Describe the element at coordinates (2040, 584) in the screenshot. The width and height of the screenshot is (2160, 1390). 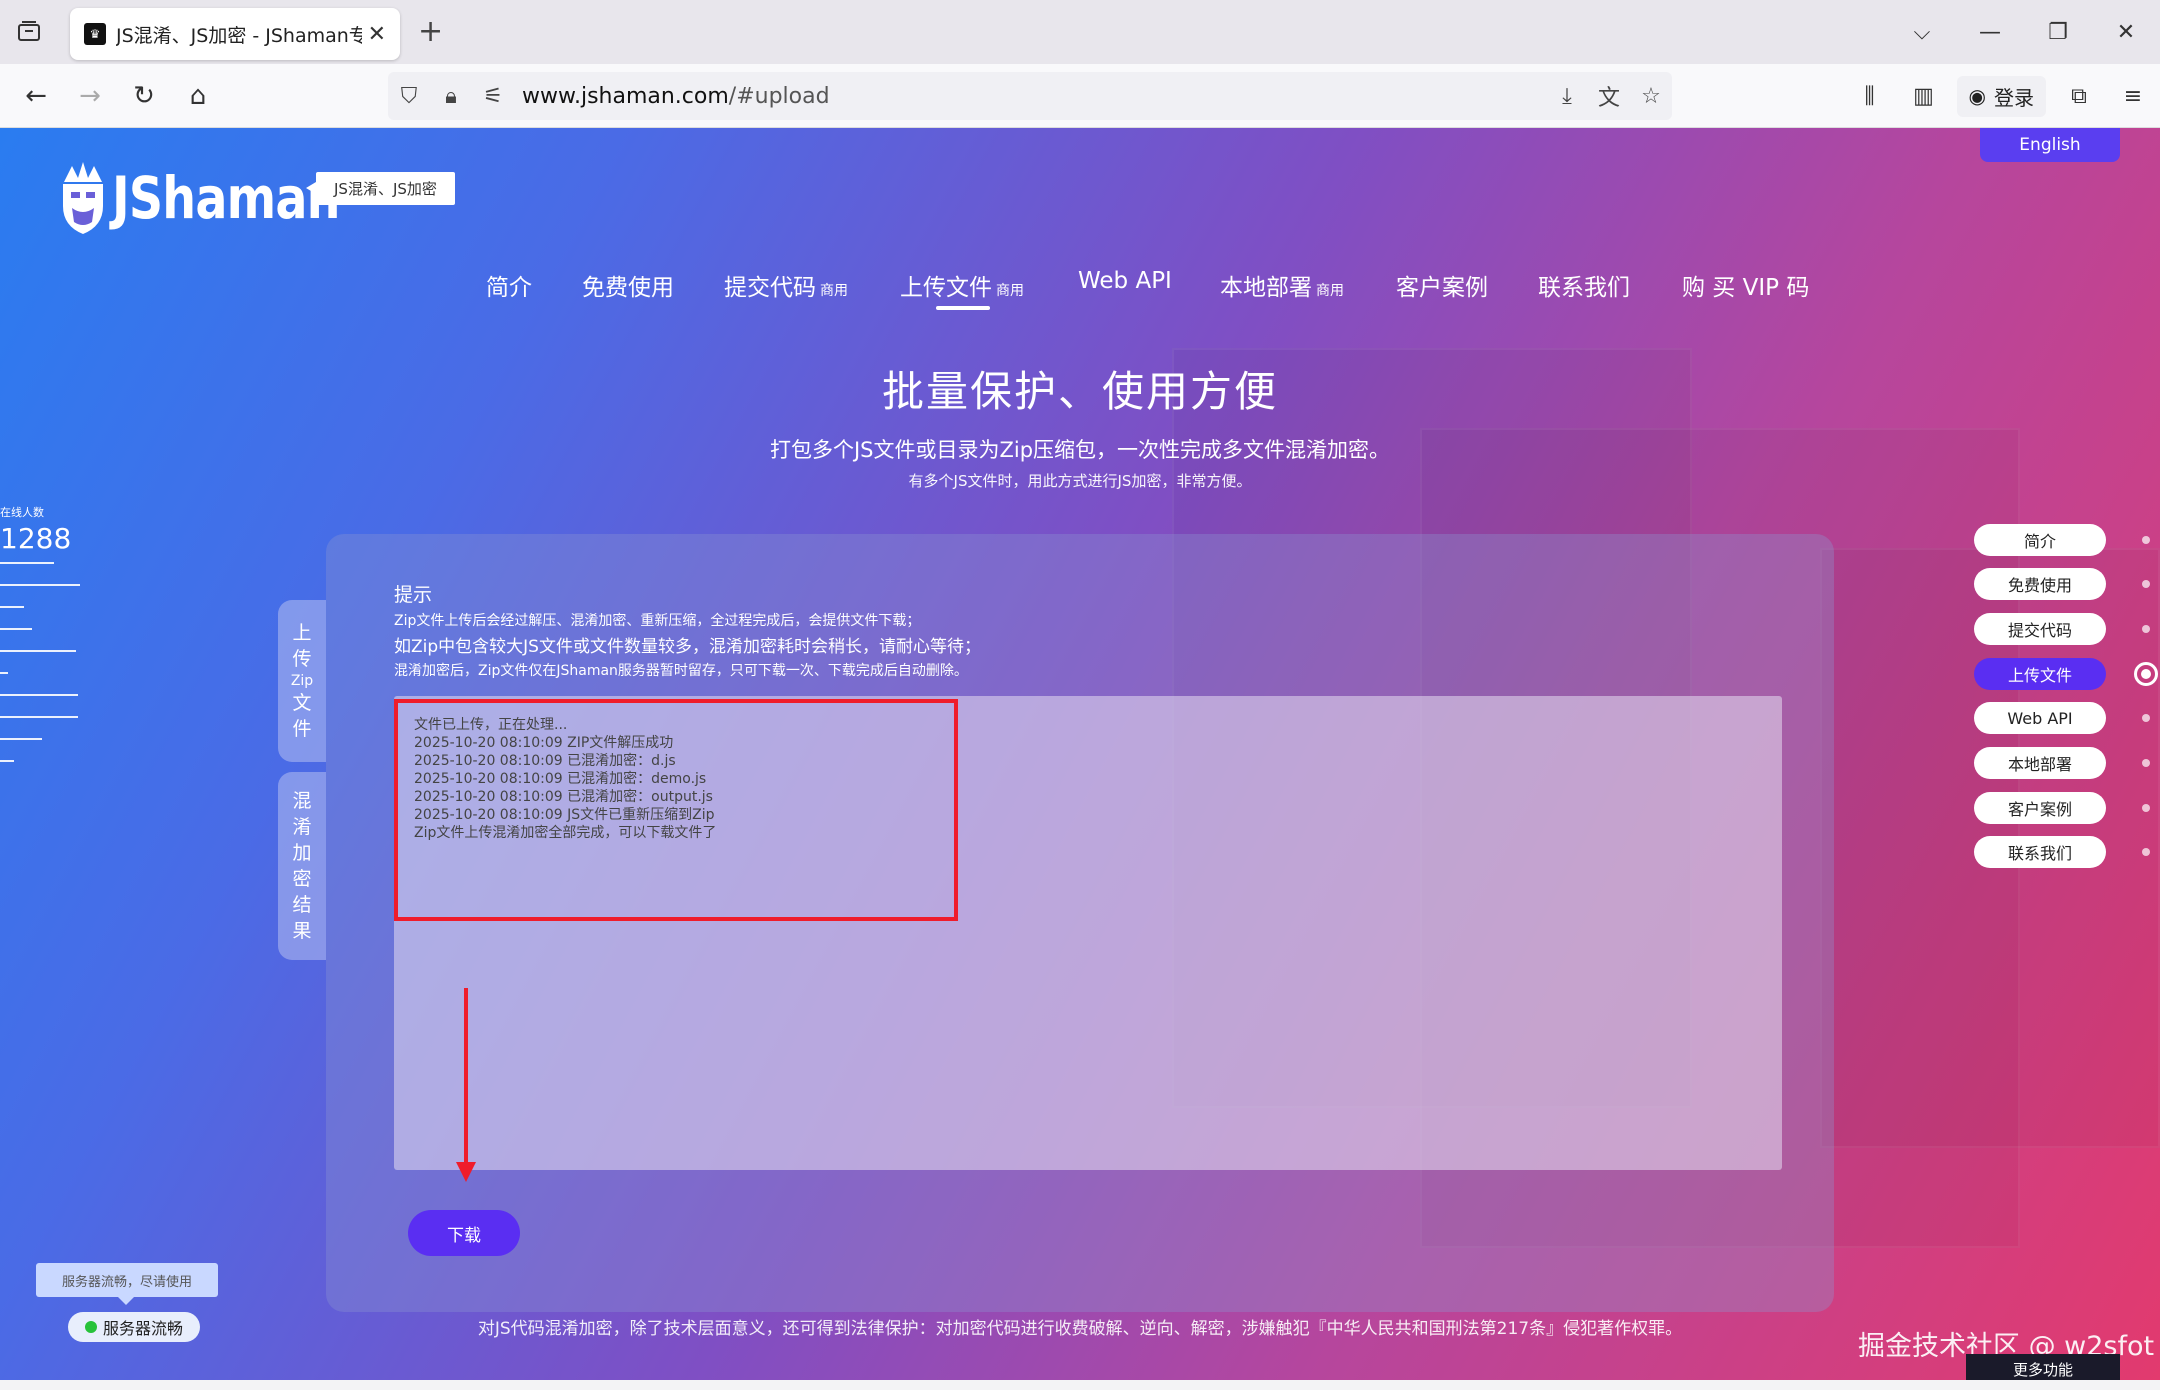
I see `side-nav-free-use: 免费使用` at that location.